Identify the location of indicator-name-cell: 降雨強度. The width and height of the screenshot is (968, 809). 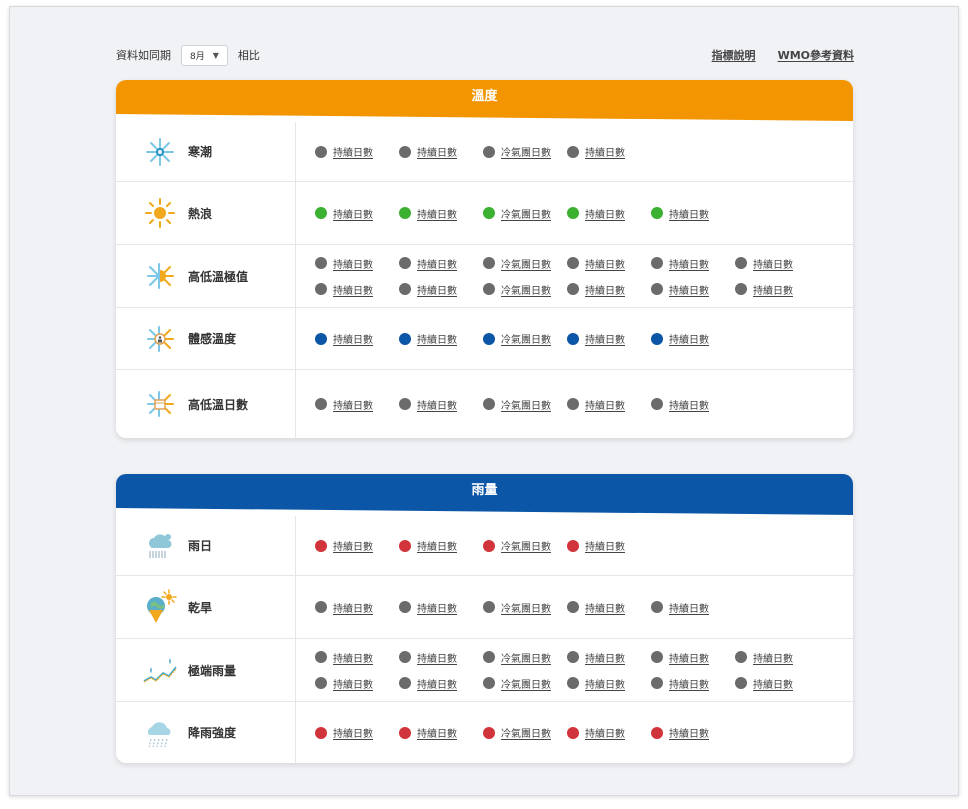
(206, 732).